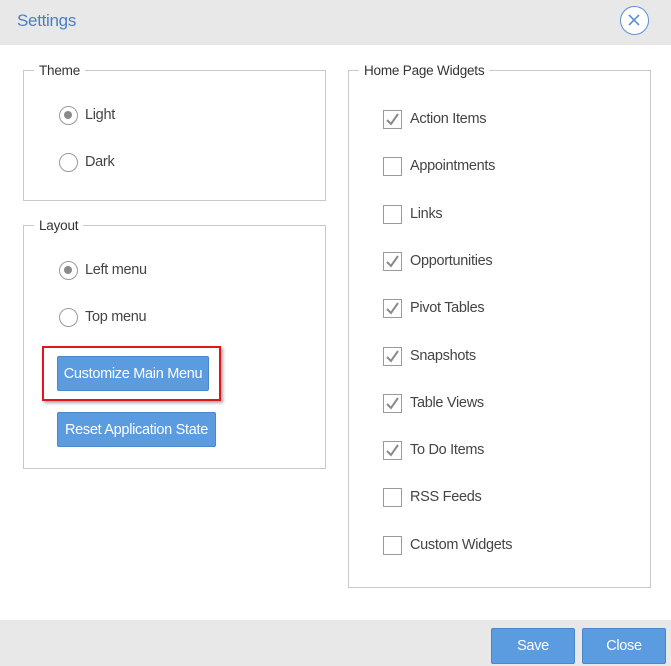  I want to click on widget-label: Custom Widgets, so click(461, 545).